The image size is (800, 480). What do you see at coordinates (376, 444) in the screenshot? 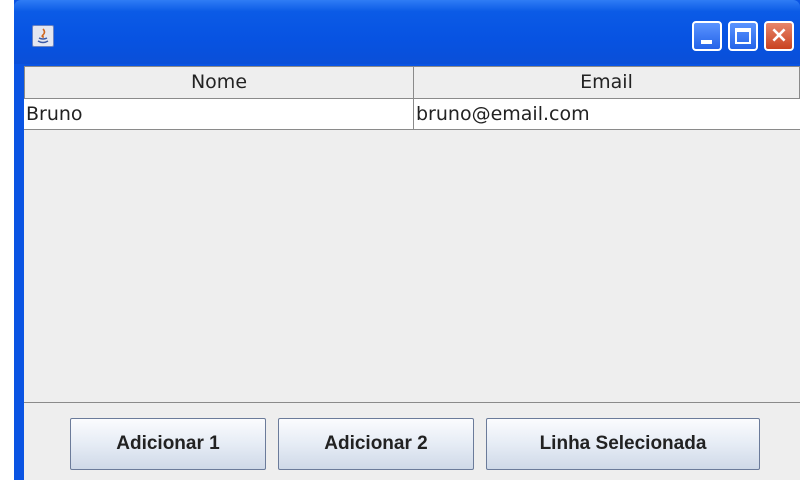
I see `add-2-button: Adicionar 2` at bounding box center [376, 444].